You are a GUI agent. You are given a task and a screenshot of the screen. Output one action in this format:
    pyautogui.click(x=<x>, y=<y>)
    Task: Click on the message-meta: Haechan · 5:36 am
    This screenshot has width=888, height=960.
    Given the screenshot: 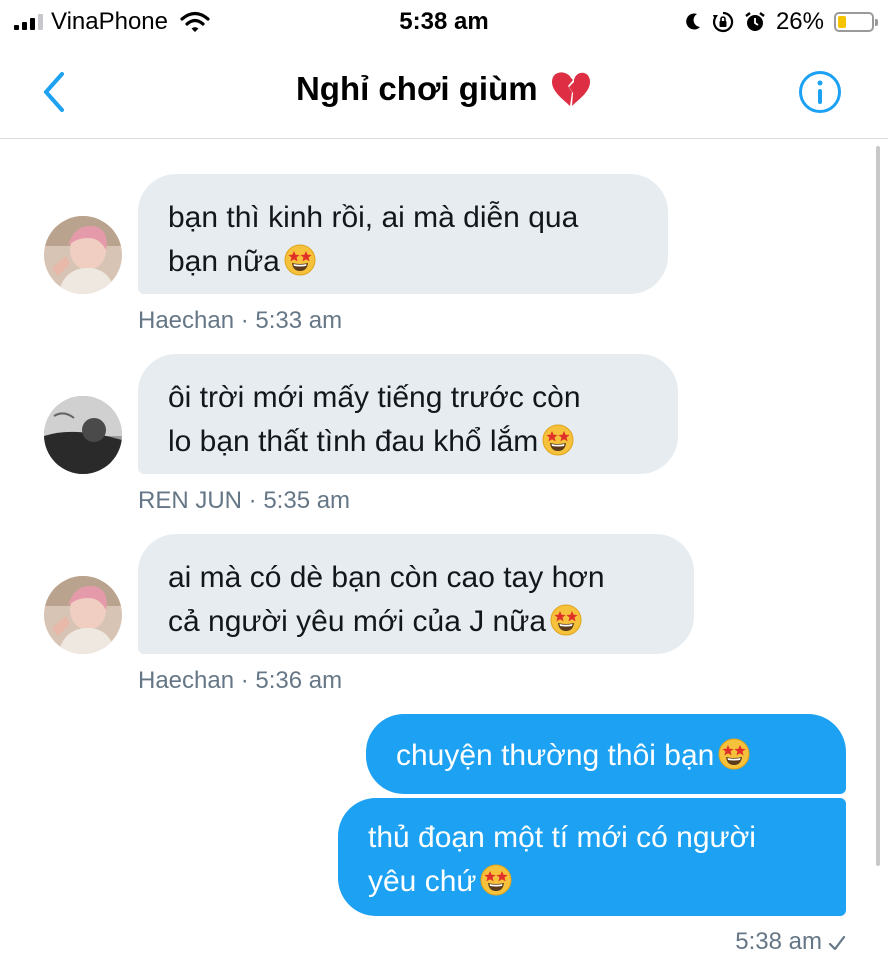 What is the action you would take?
    pyautogui.click(x=240, y=680)
    